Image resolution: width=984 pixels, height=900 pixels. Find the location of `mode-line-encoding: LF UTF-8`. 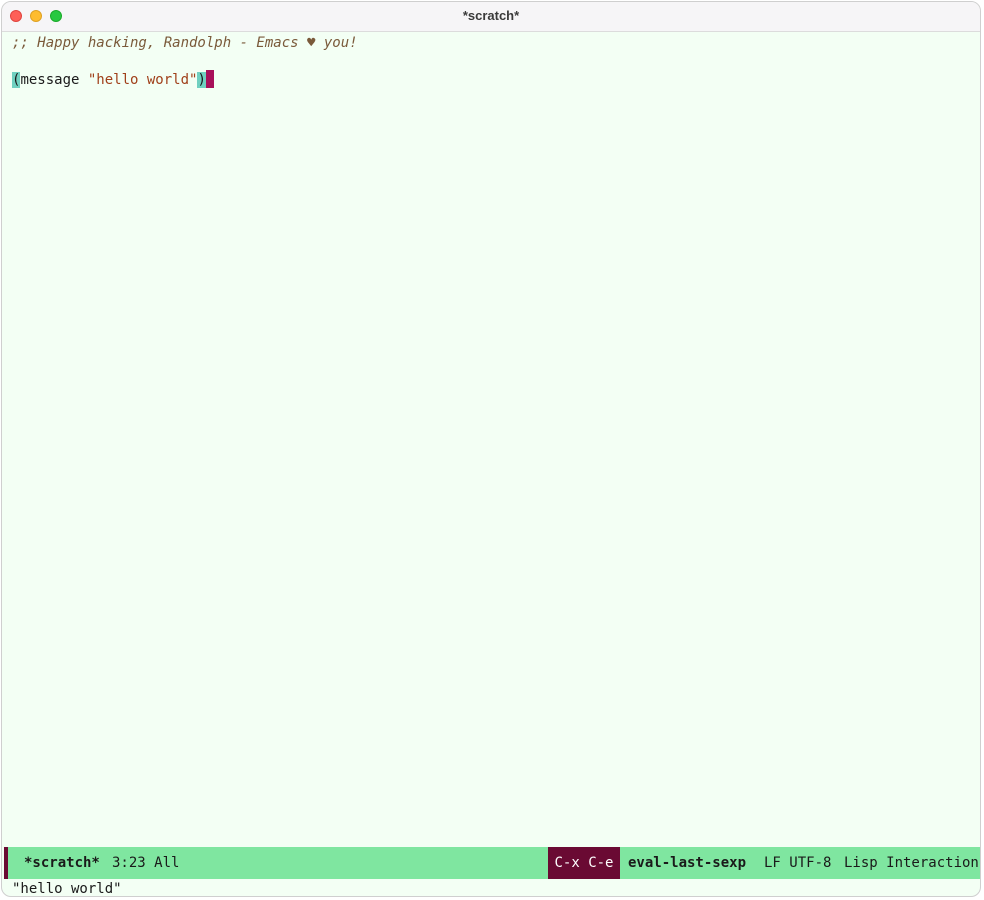

mode-line-encoding: LF UTF-8 is located at coordinates (797, 863).